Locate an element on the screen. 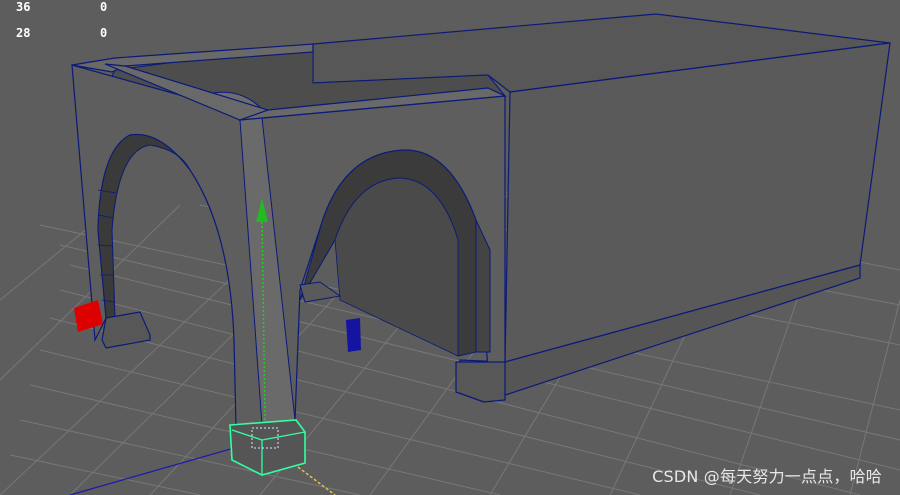 The width and height of the screenshot is (900, 495). light-locator-icon is located at coordinates (353, 335).